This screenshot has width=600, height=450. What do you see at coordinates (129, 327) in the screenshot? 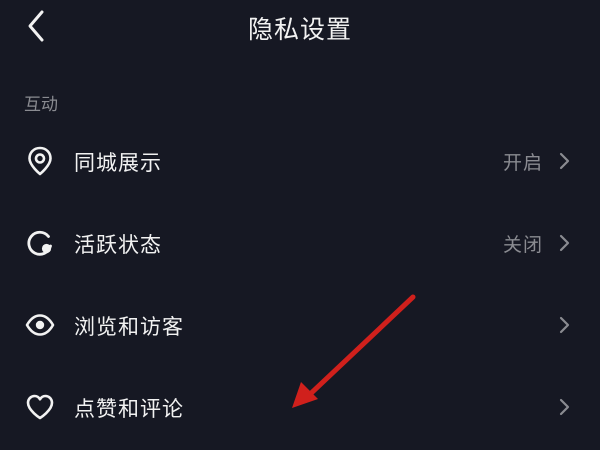
I see `row-label: 浏览和访客` at bounding box center [129, 327].